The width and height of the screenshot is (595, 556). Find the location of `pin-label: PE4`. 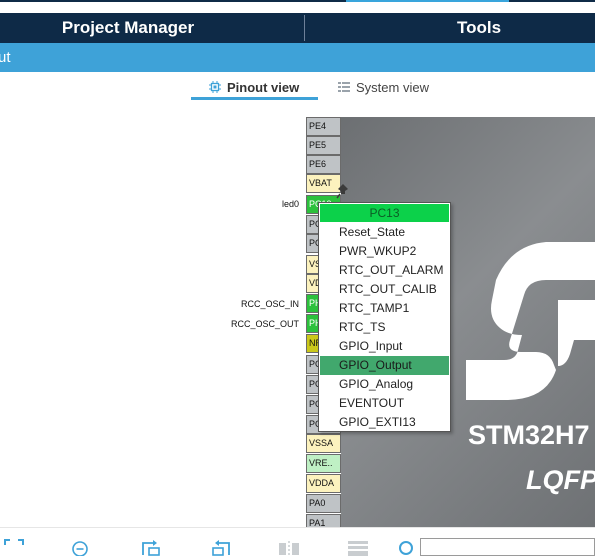

pin-label: PE4 is located at coordinates (318, 126).